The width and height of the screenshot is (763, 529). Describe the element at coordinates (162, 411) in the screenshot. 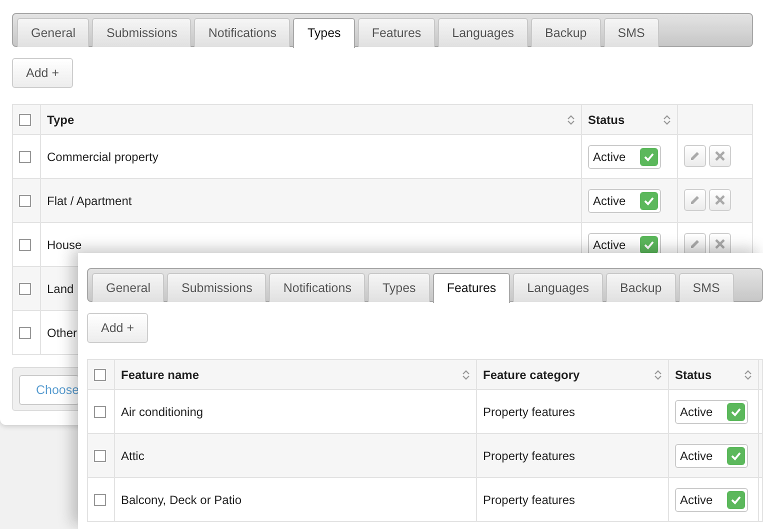

I see `table-cell: Air conditioning` at that location.